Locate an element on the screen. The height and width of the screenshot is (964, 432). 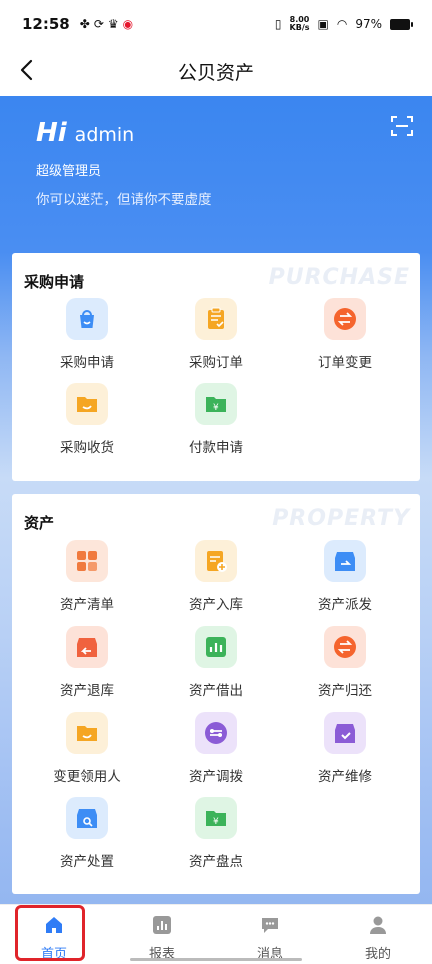
tab-home: 首页 is located at coordinates (54, 934).